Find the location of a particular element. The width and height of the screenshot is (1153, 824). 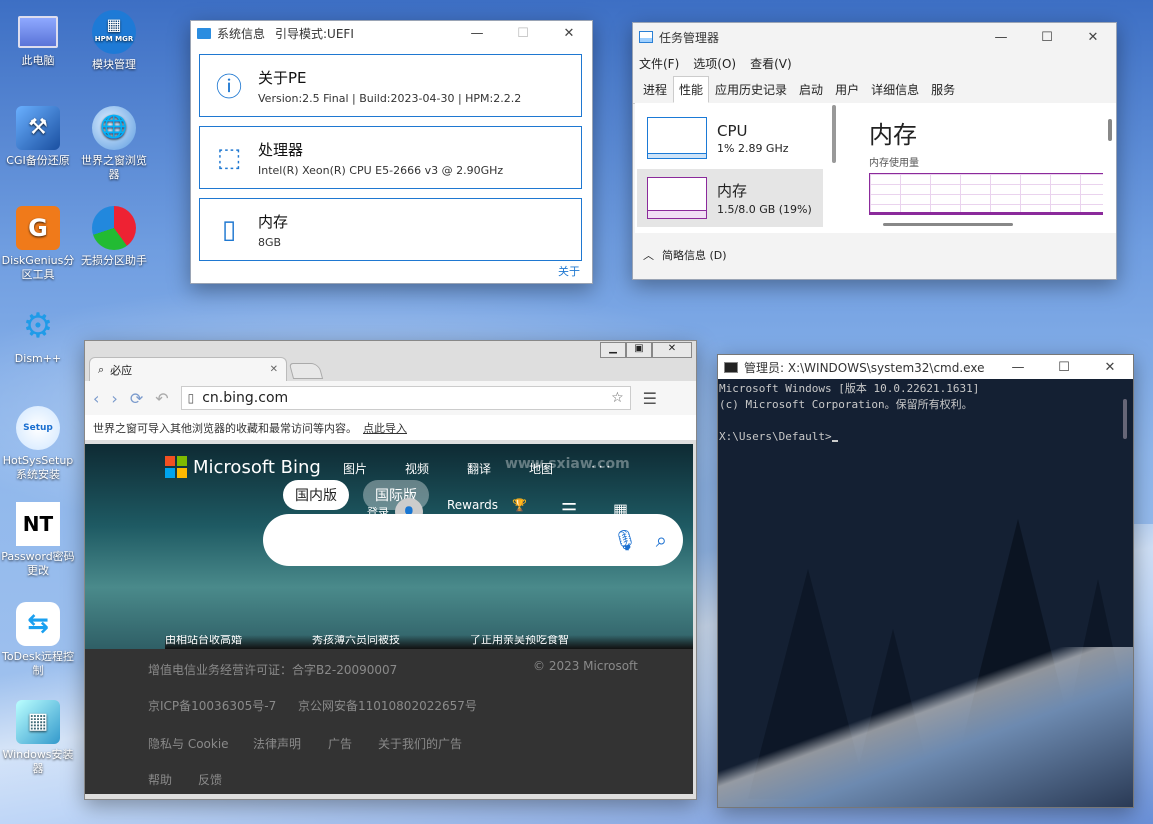

gears-icon: ⚙ is located at coordinates (38, 326).